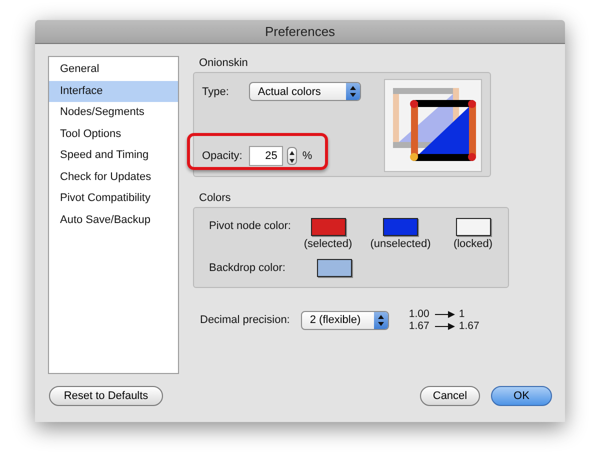 This screenshot has height=473, width=600. Describe the element at coordinates (113, 91) in the screenshot. I see `sidebar-item: Interface` at that location.